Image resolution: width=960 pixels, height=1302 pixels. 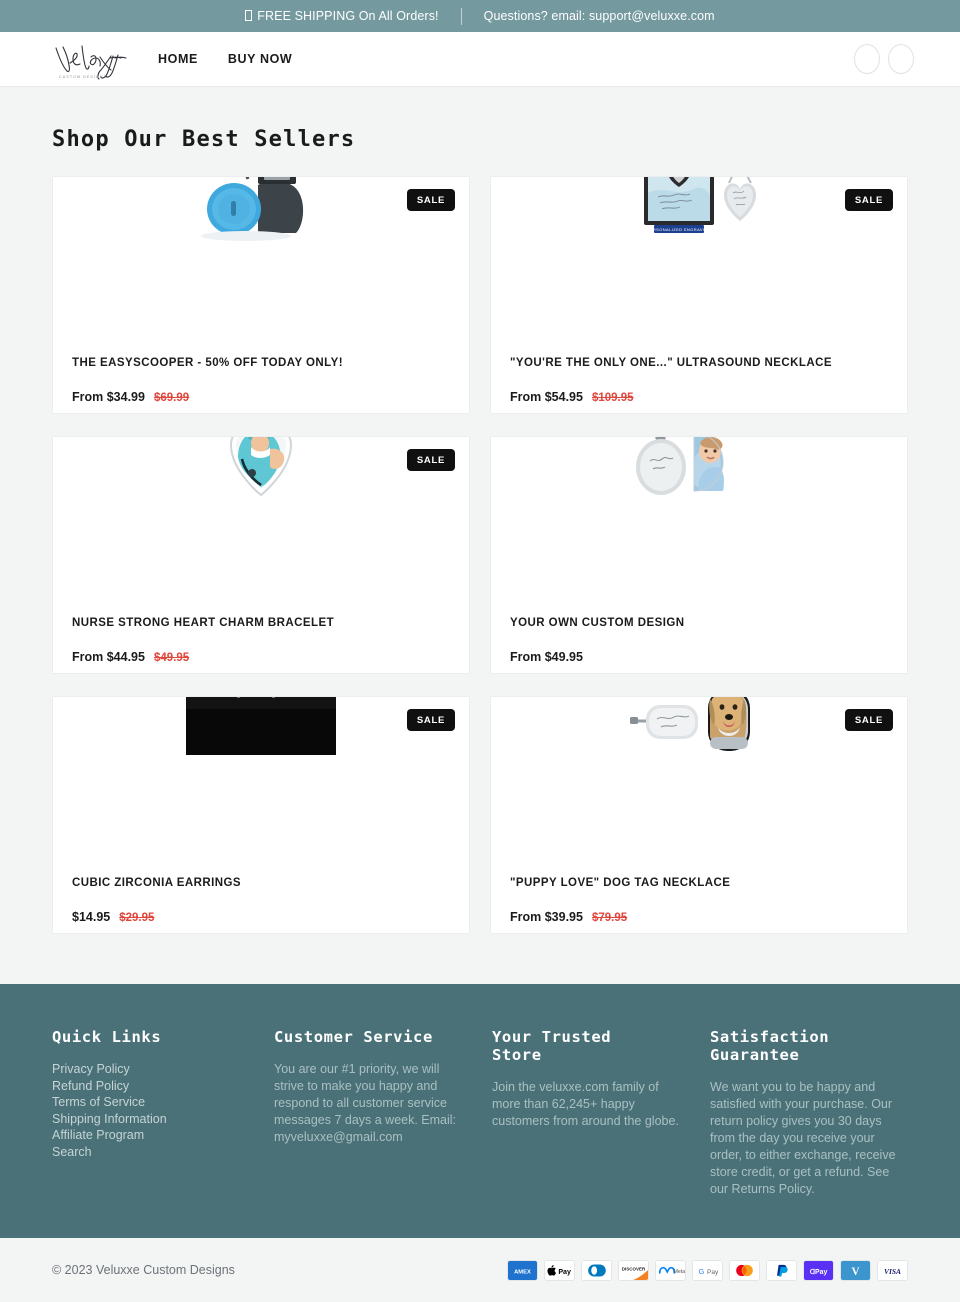 I want to click on venmo-icon: V, so click(x=855, y=1270).